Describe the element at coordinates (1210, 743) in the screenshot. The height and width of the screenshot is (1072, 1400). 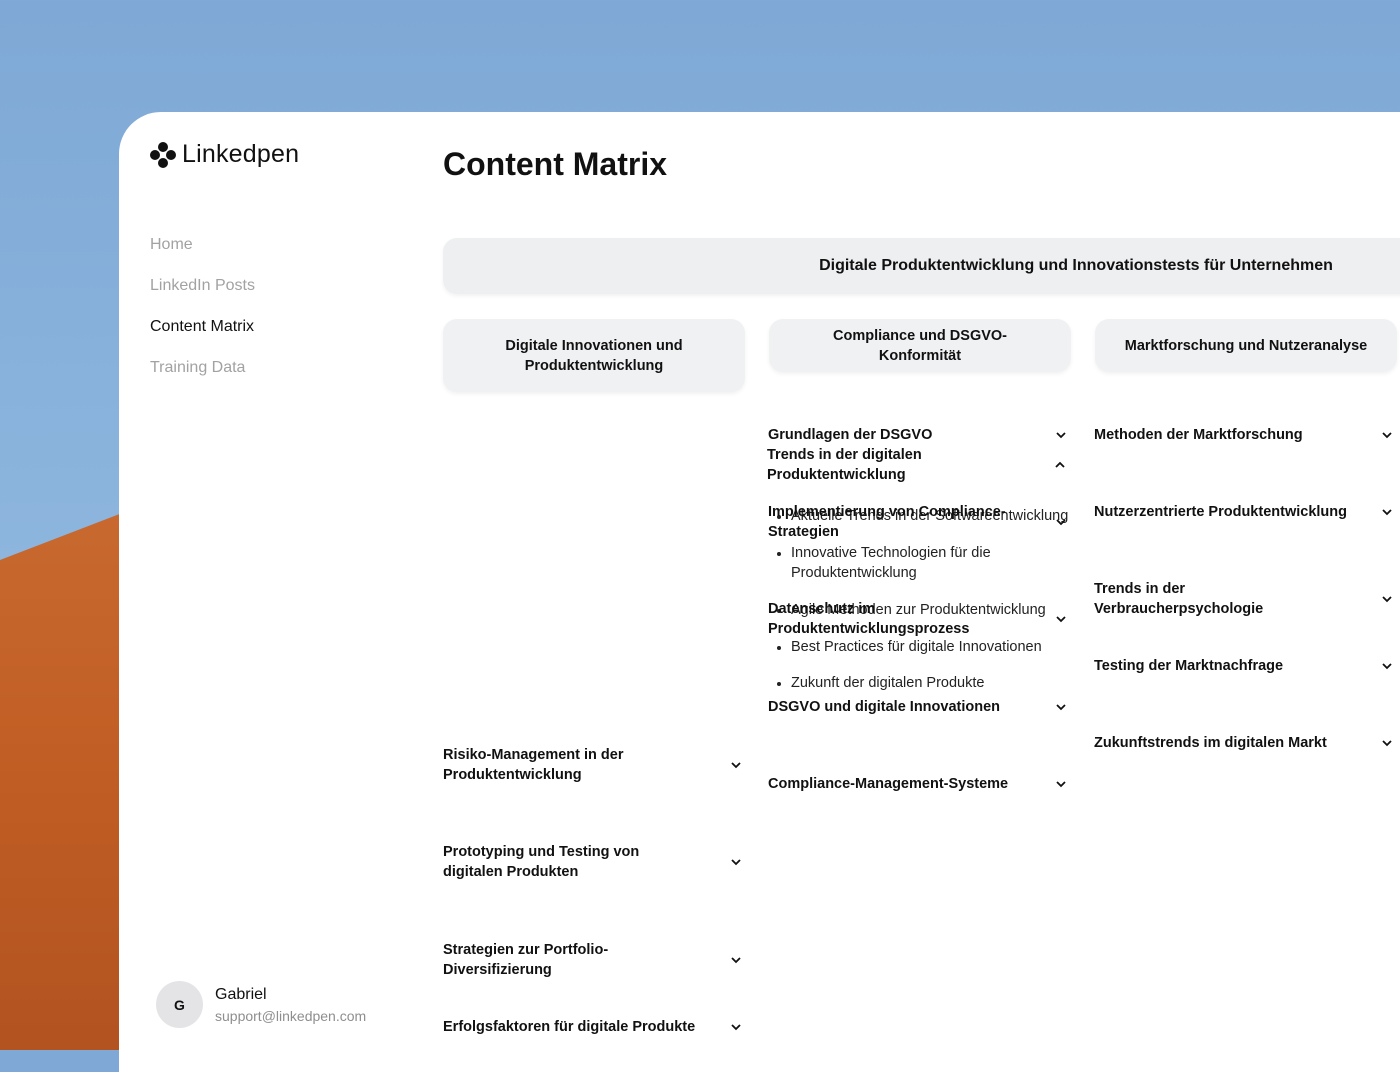
I see `accordion-label: Zukunftstrends im digitalen Markt` at that location.